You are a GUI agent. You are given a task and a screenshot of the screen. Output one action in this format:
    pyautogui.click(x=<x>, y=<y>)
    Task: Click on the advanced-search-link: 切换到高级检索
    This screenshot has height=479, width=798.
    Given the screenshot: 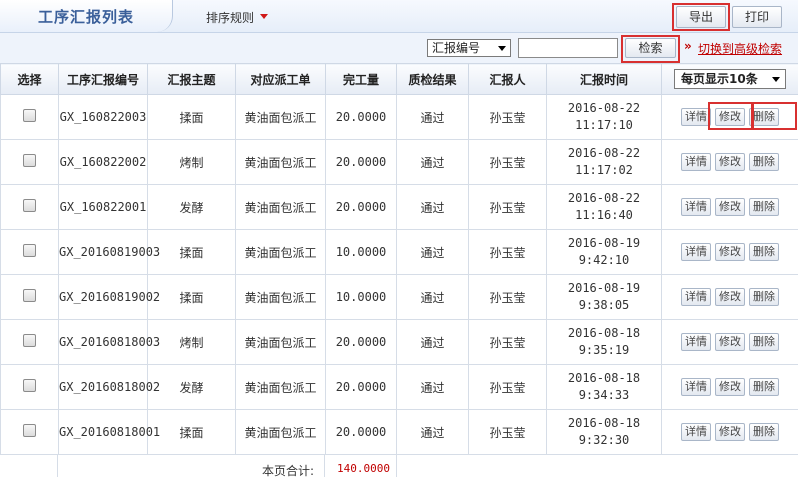 What is the action you would take?
    pyautogui.click(x=740, y=48)
    